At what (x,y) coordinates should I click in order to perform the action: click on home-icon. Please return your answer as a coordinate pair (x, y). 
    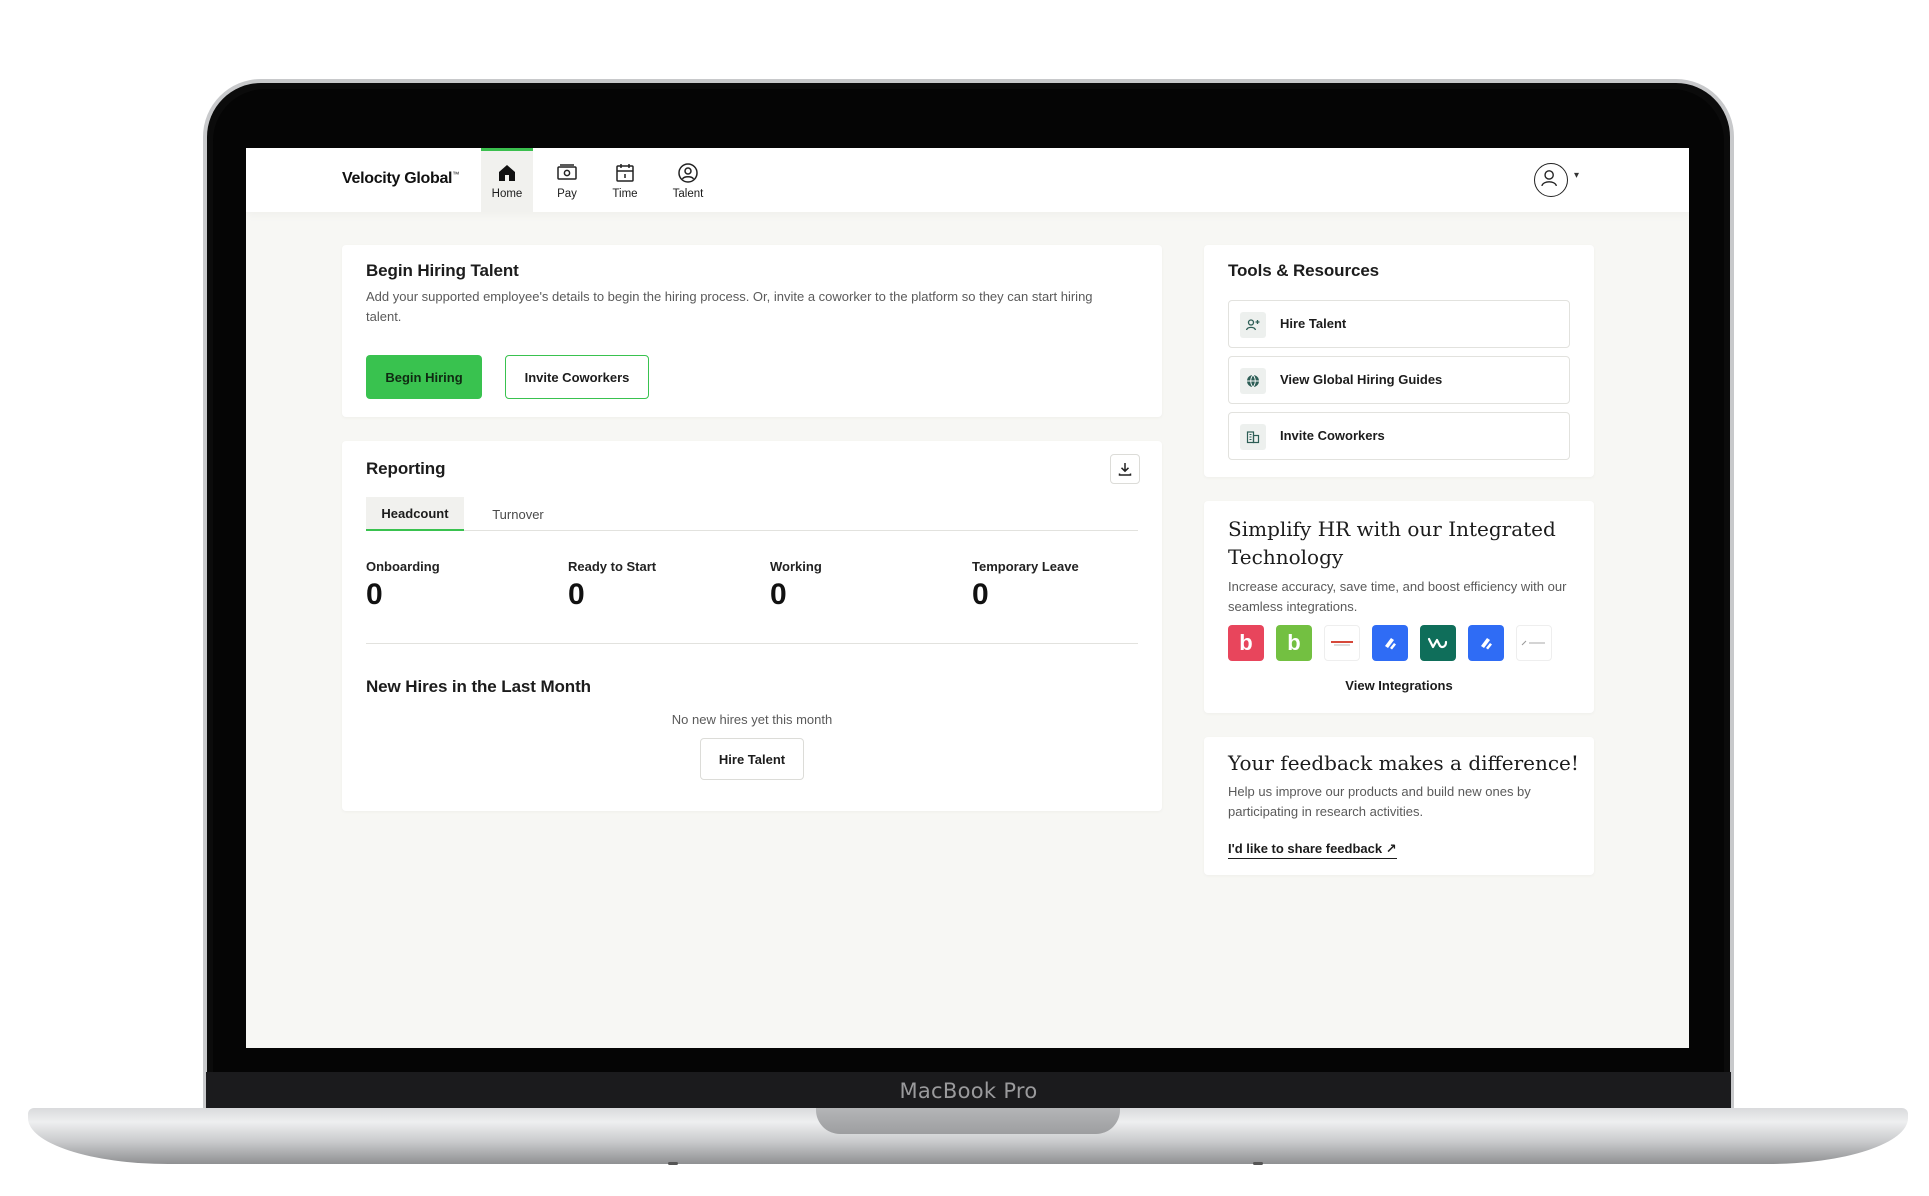
    Looking at the image, I should click on (507, 173).